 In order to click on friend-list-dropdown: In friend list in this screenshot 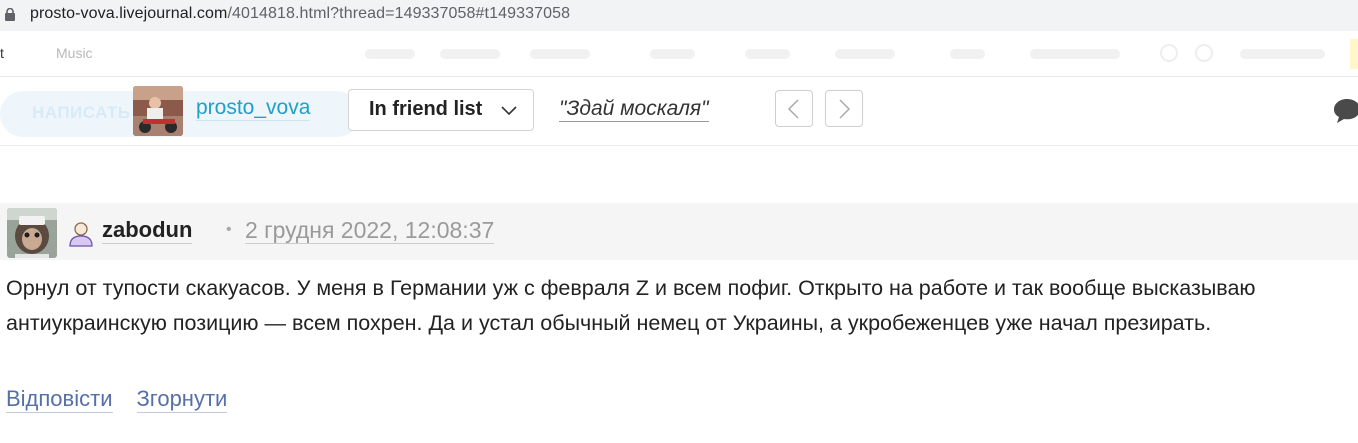, I will do `click(441, 110)`.